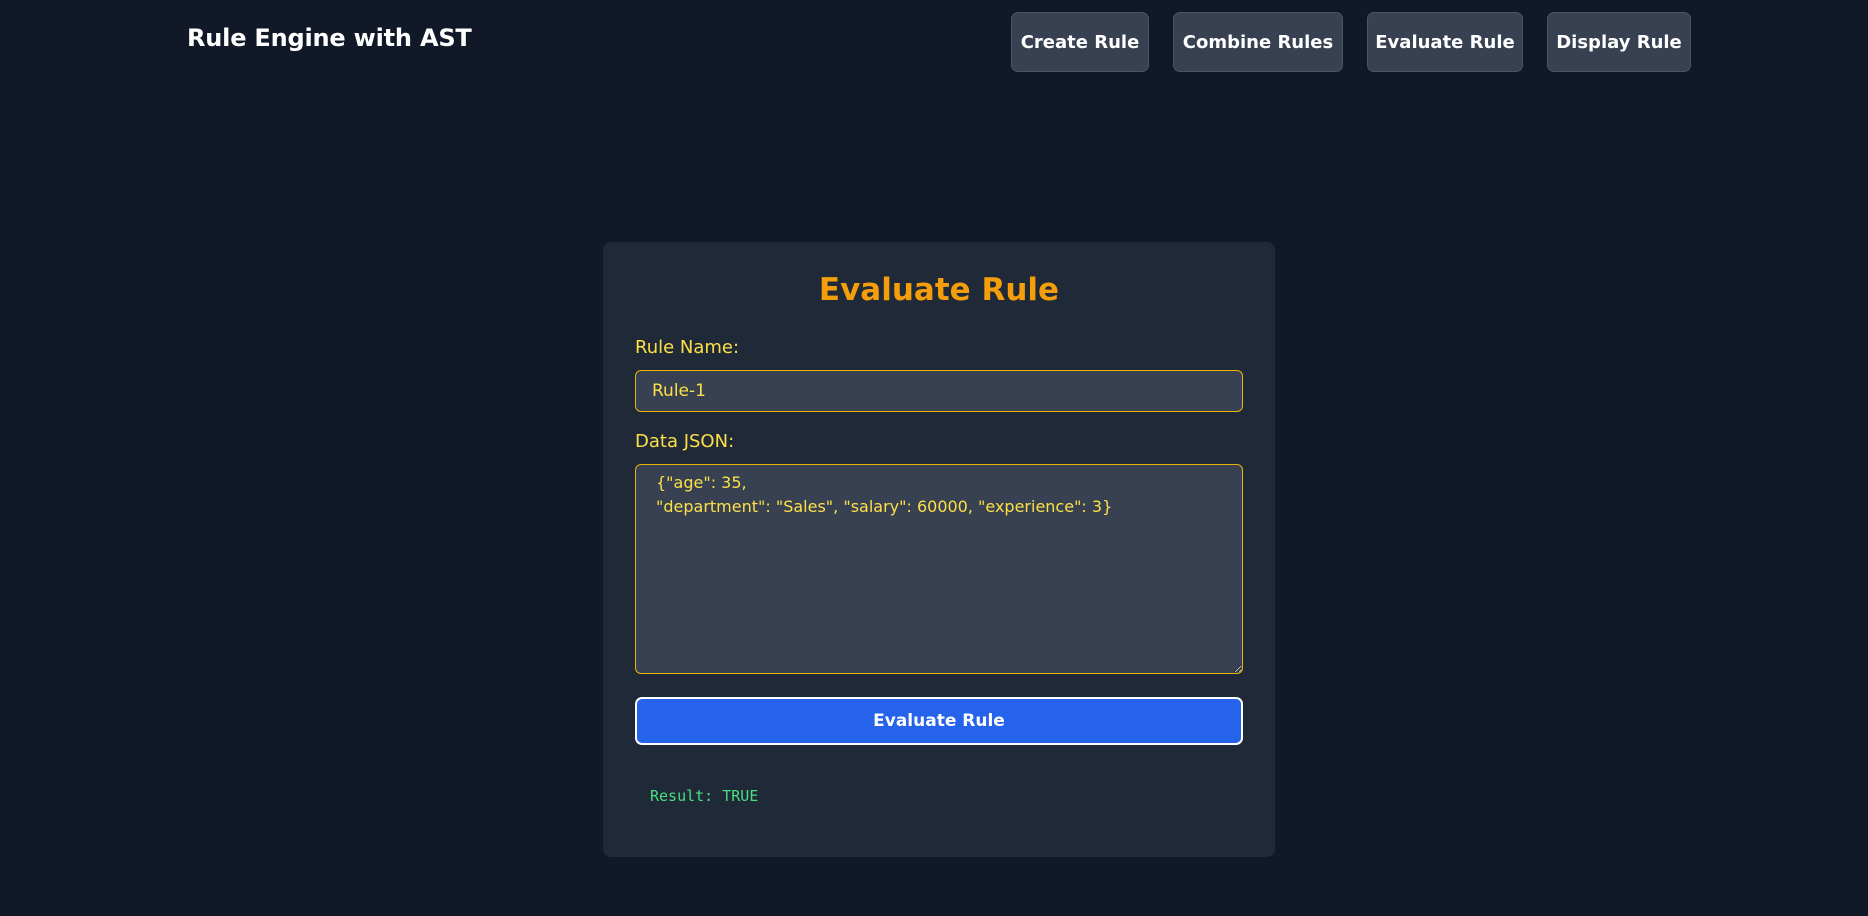  Describe the element at coordinates (939, 391) in the screenshot. I see `rule-name-input` at that location.